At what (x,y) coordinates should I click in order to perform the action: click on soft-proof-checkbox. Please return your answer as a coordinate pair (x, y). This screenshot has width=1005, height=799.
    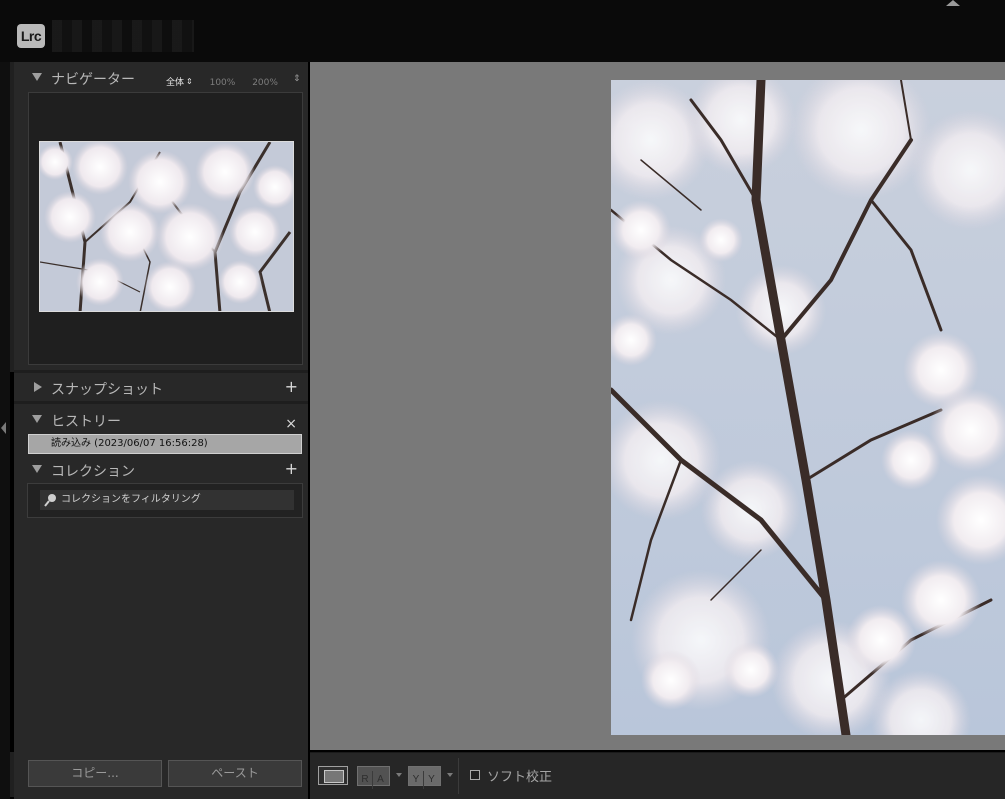
    Looking at the image, I should click on (475, 775).